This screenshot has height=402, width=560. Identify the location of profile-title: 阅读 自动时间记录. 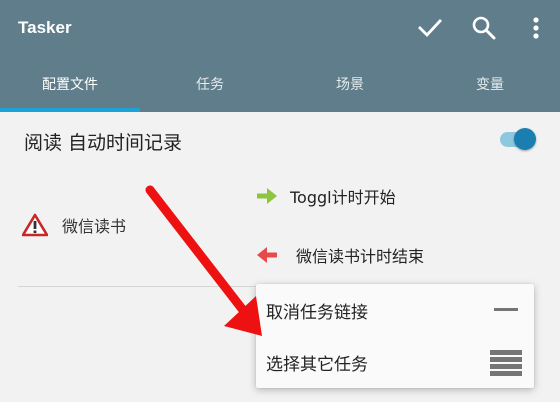
(103, 141).